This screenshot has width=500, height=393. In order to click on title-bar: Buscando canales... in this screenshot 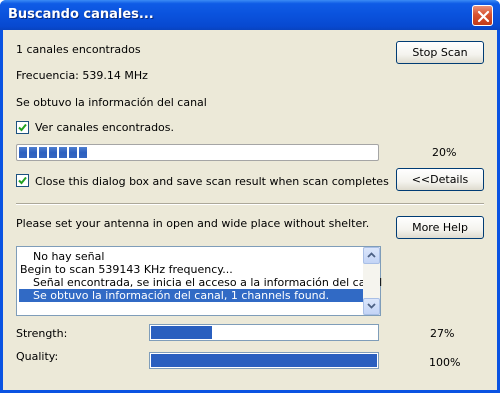, I will do `click(250, 15)`.